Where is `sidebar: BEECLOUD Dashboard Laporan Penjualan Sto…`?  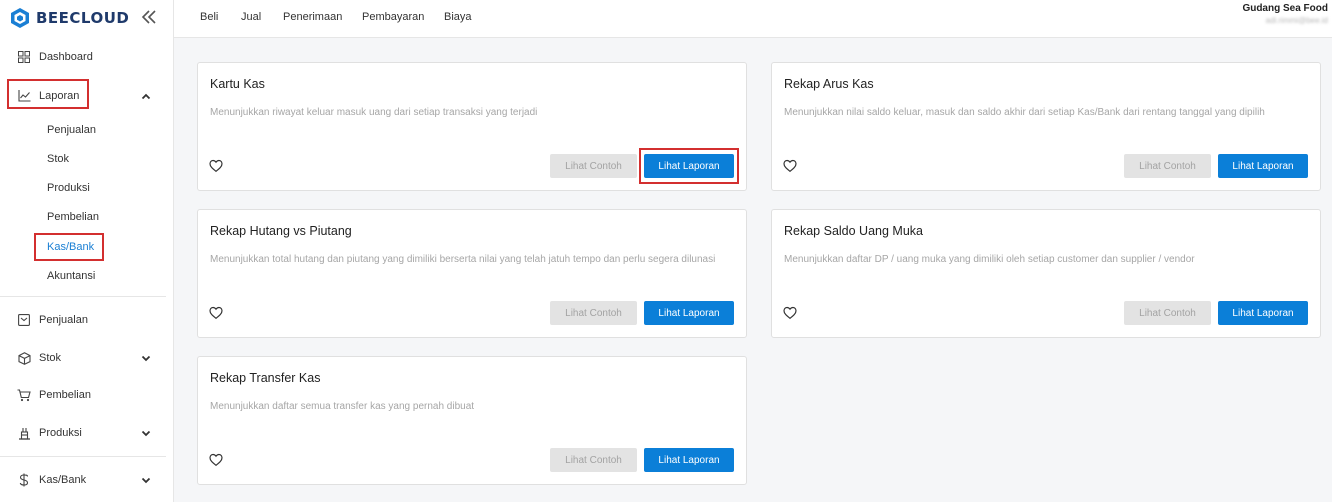
sidebar: BEECLOUD Dashboard Laporan Penjualan Sto… is located at coordinates (87, 251).